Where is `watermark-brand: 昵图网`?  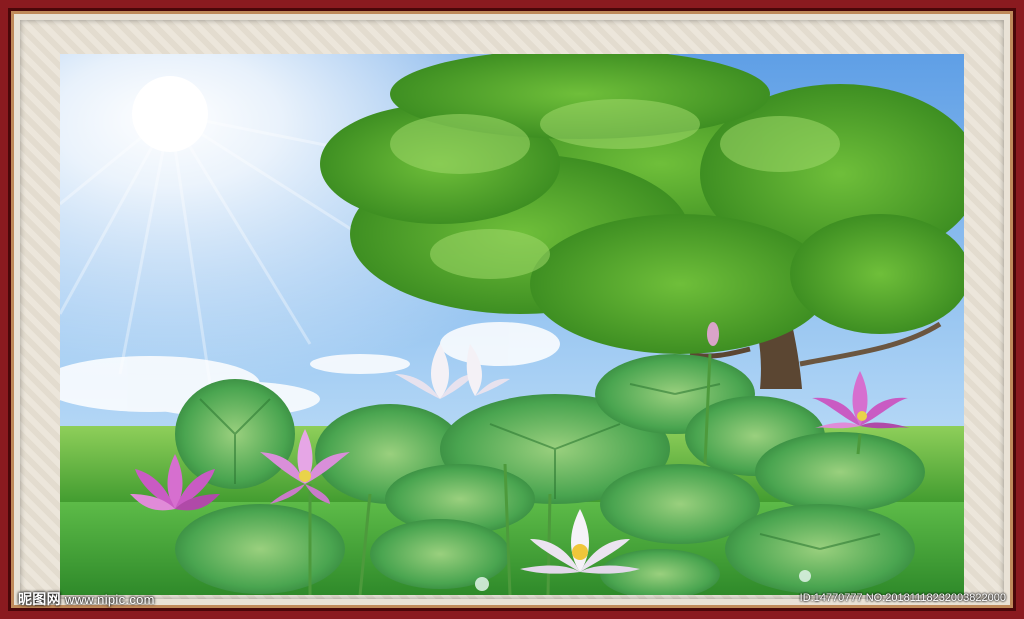 watermark-brand: 昵图网 is located at coordinates (39, 599).